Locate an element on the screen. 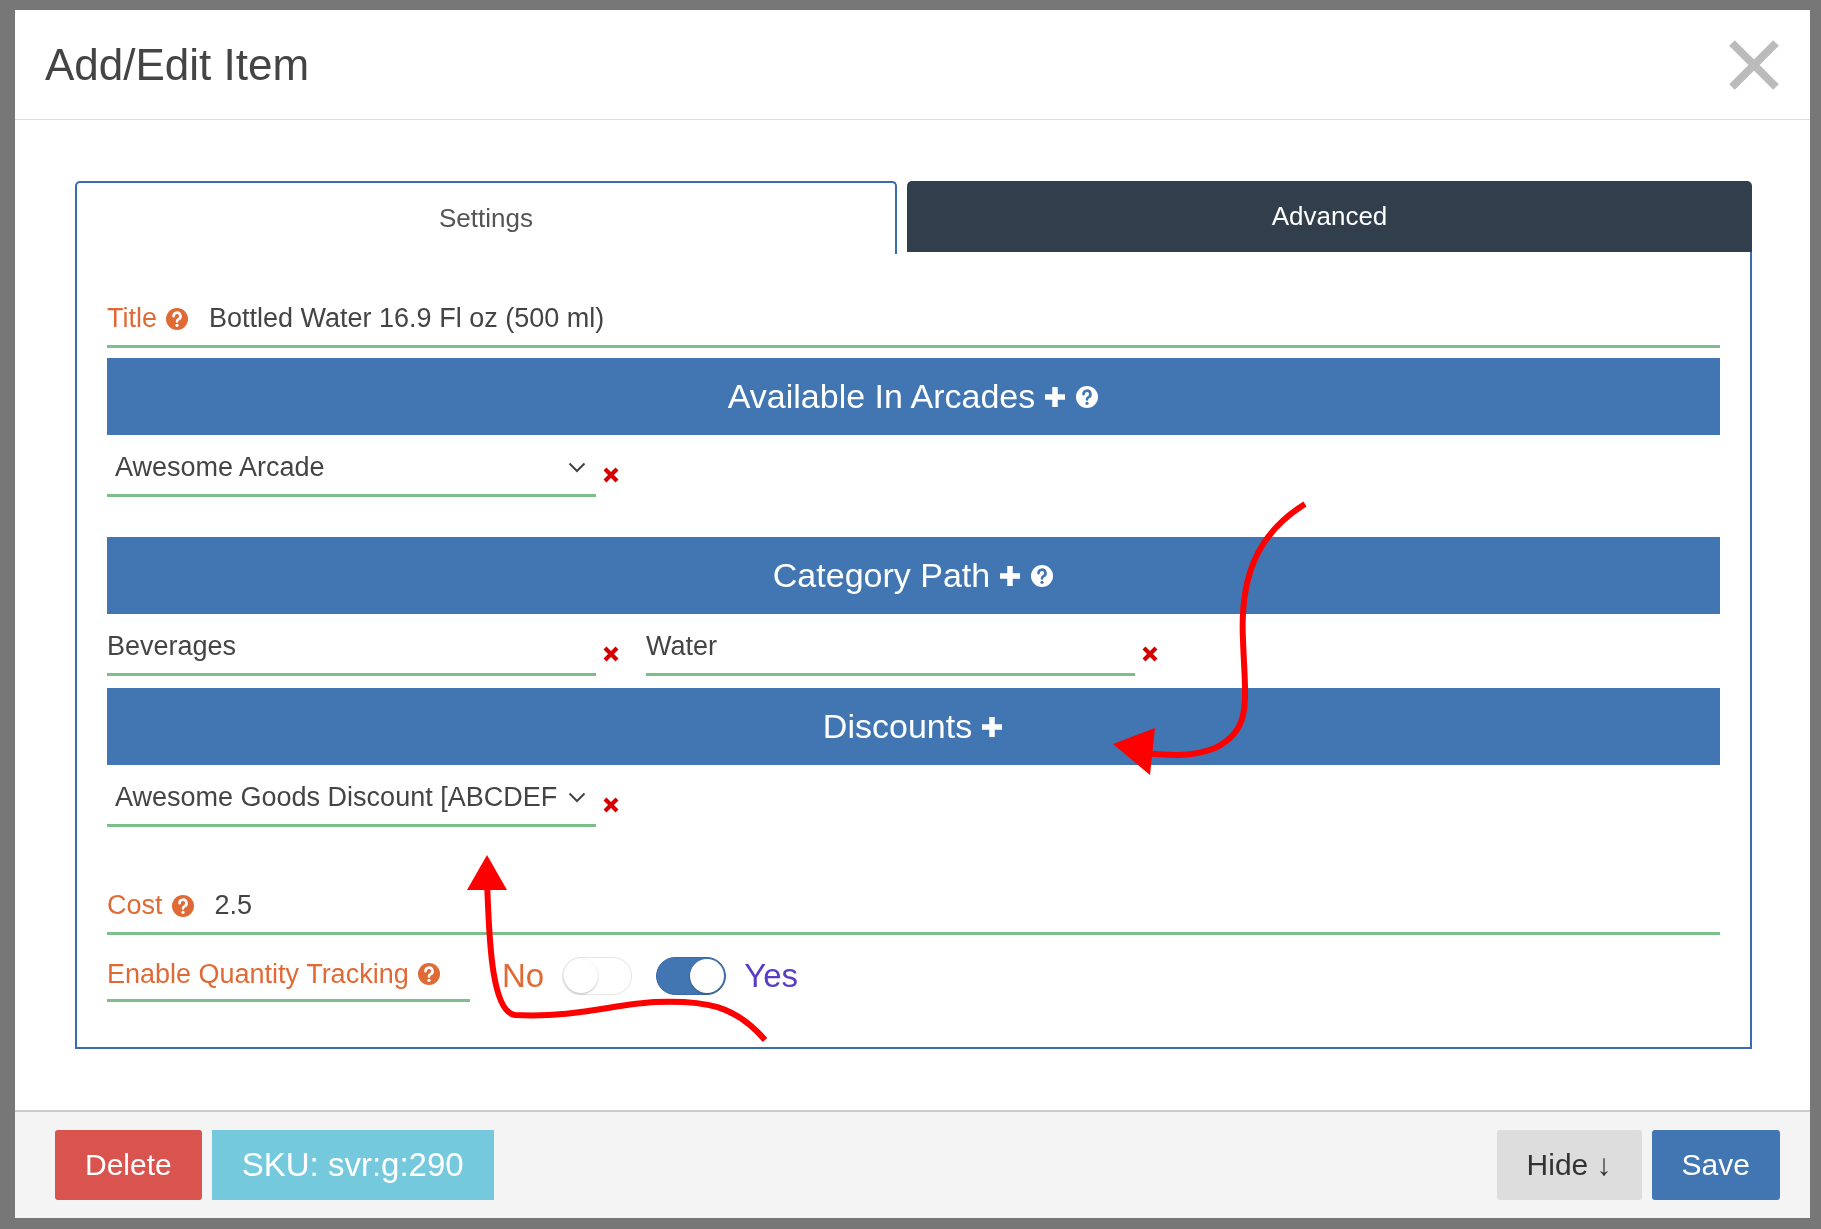 This screenshot has width=1821, height=1229. toggle-switch is located at coordinates (691, 975).